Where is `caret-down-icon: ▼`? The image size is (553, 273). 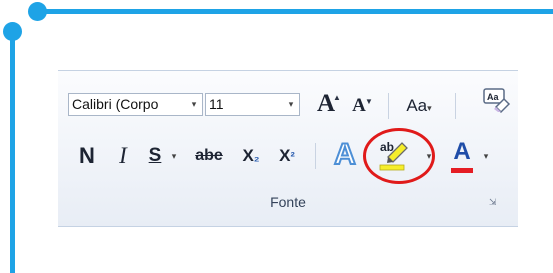
caret-down-icon: ▼ is located at coordinates (369, 101).